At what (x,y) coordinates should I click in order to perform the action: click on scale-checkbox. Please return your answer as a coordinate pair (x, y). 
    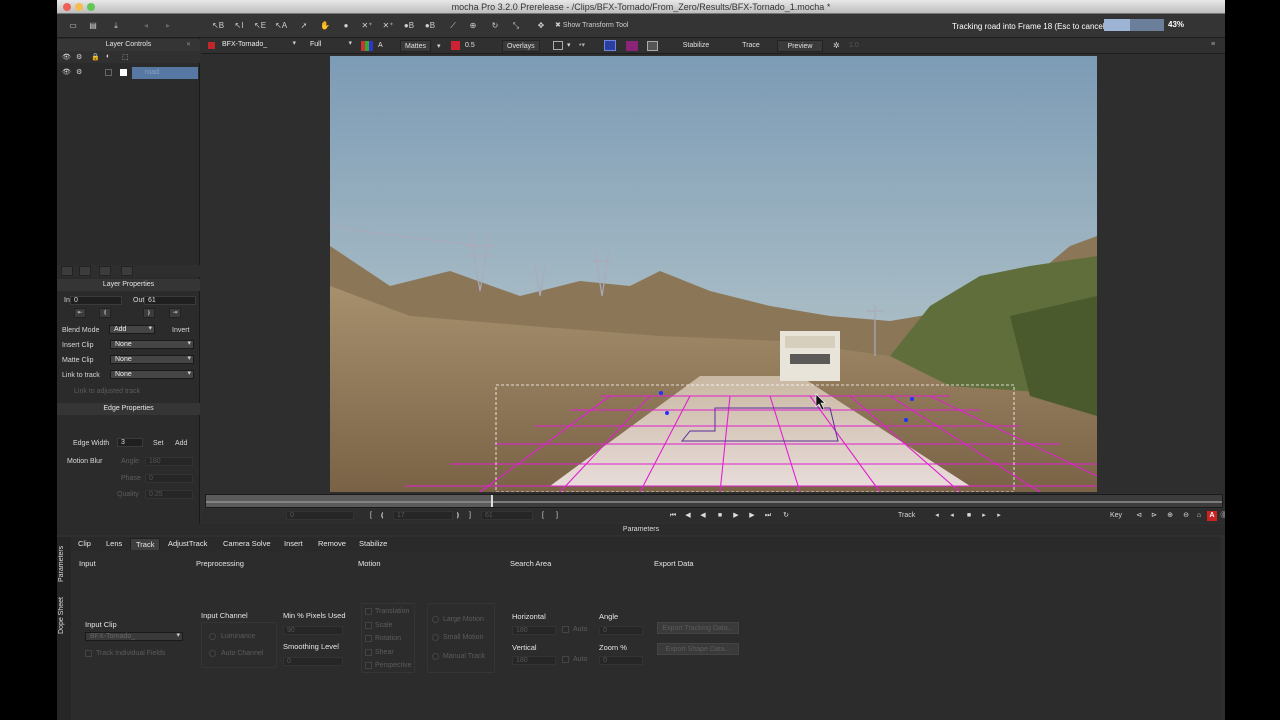
    Looking at the image, I should click on (368, 625).